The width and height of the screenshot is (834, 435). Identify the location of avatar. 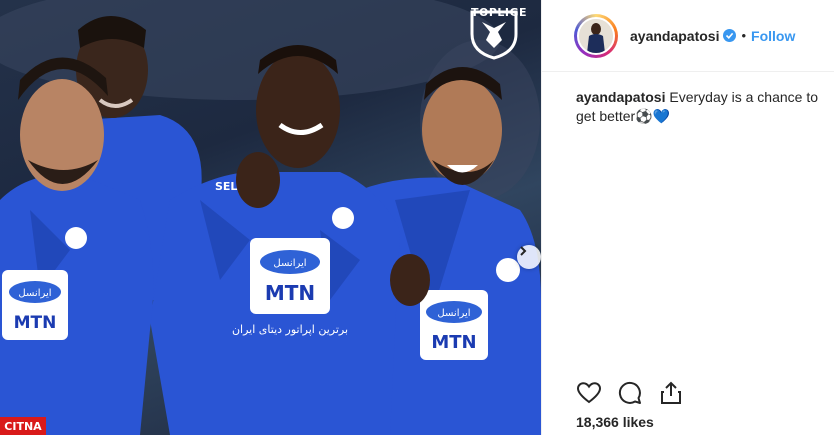
(596, 35).